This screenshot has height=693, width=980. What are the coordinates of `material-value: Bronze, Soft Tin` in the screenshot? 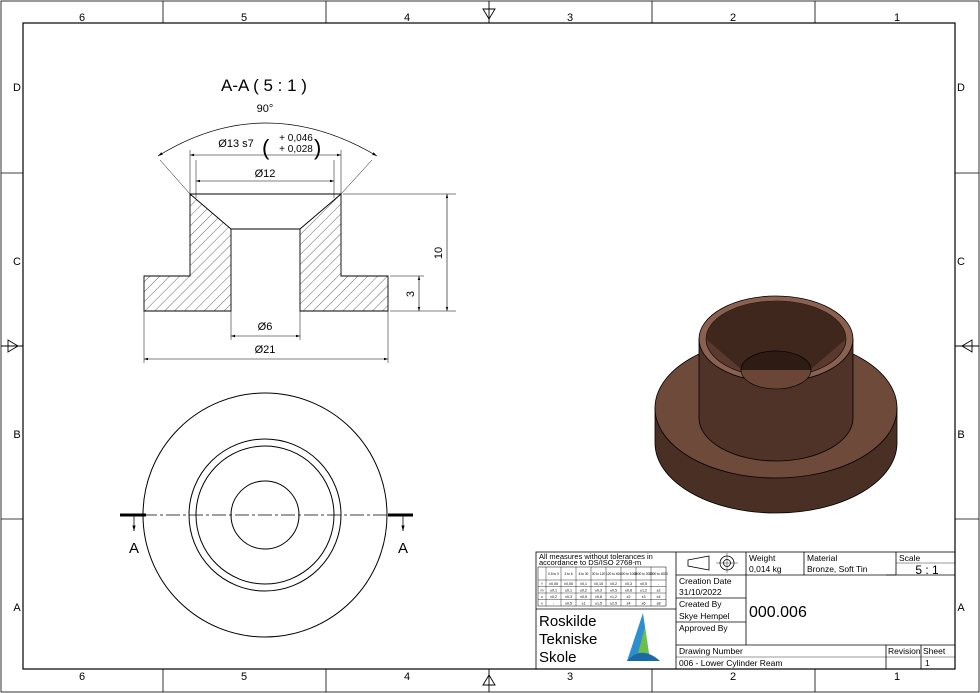 It's located at (837, 569).